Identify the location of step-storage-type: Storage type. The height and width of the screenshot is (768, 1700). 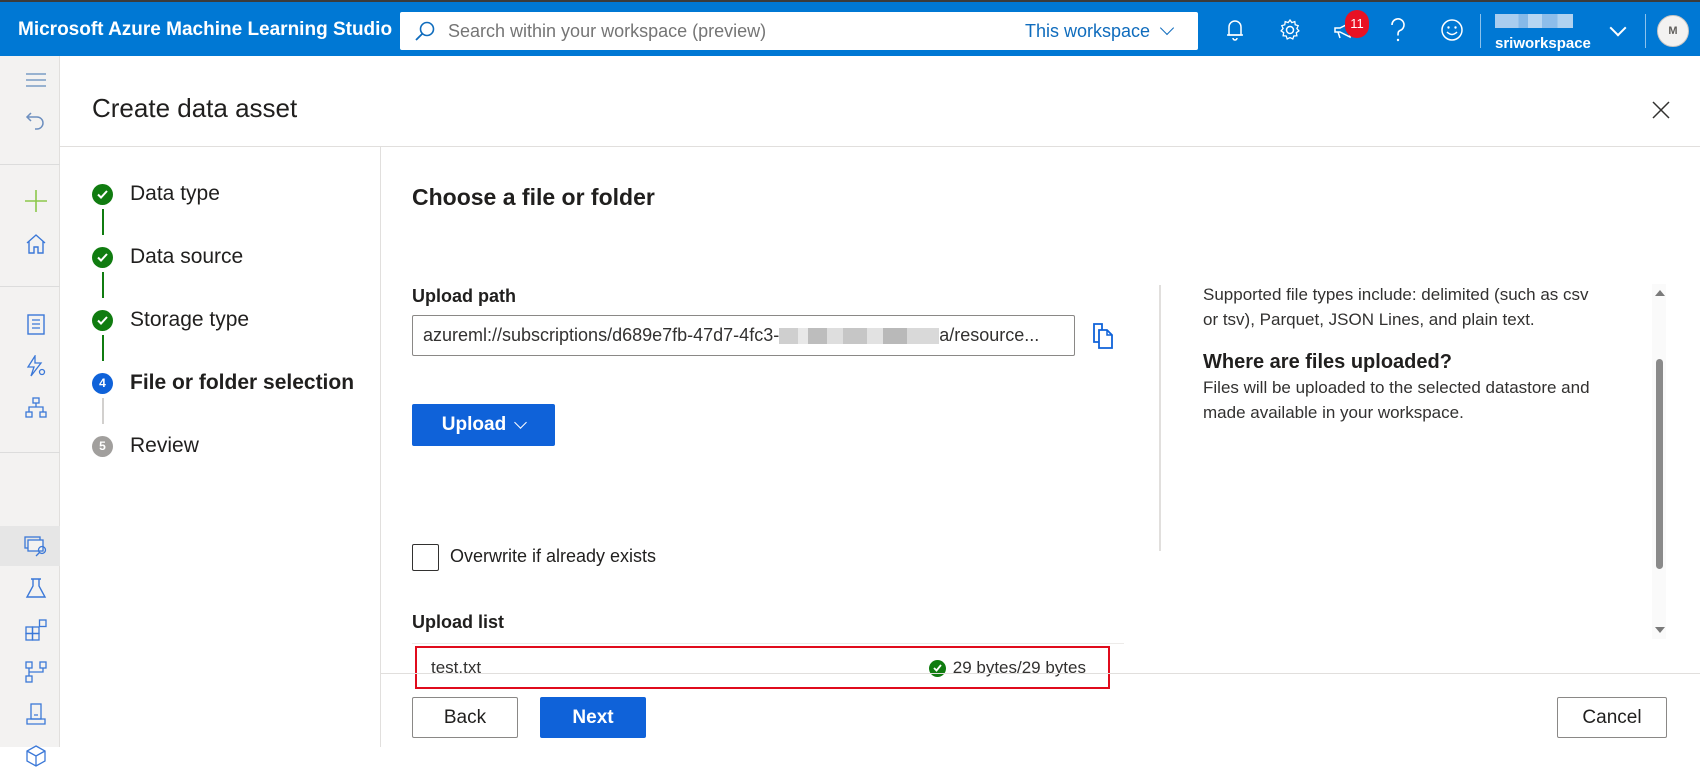
(170, 320).